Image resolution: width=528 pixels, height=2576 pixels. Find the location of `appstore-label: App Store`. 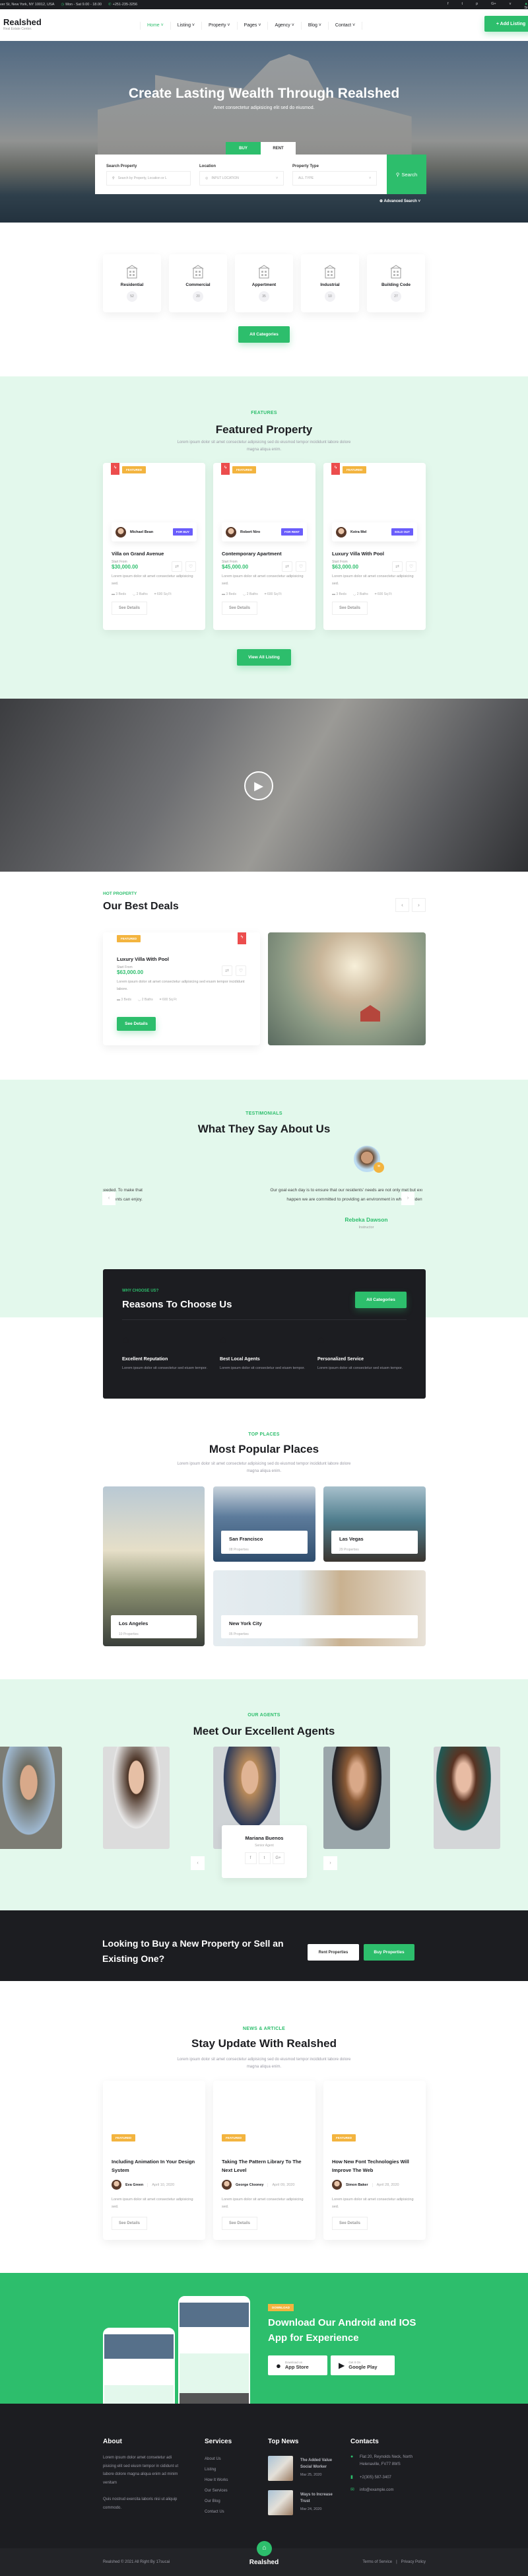

appstore-label: App Store is located at coordinates (296, 2367).